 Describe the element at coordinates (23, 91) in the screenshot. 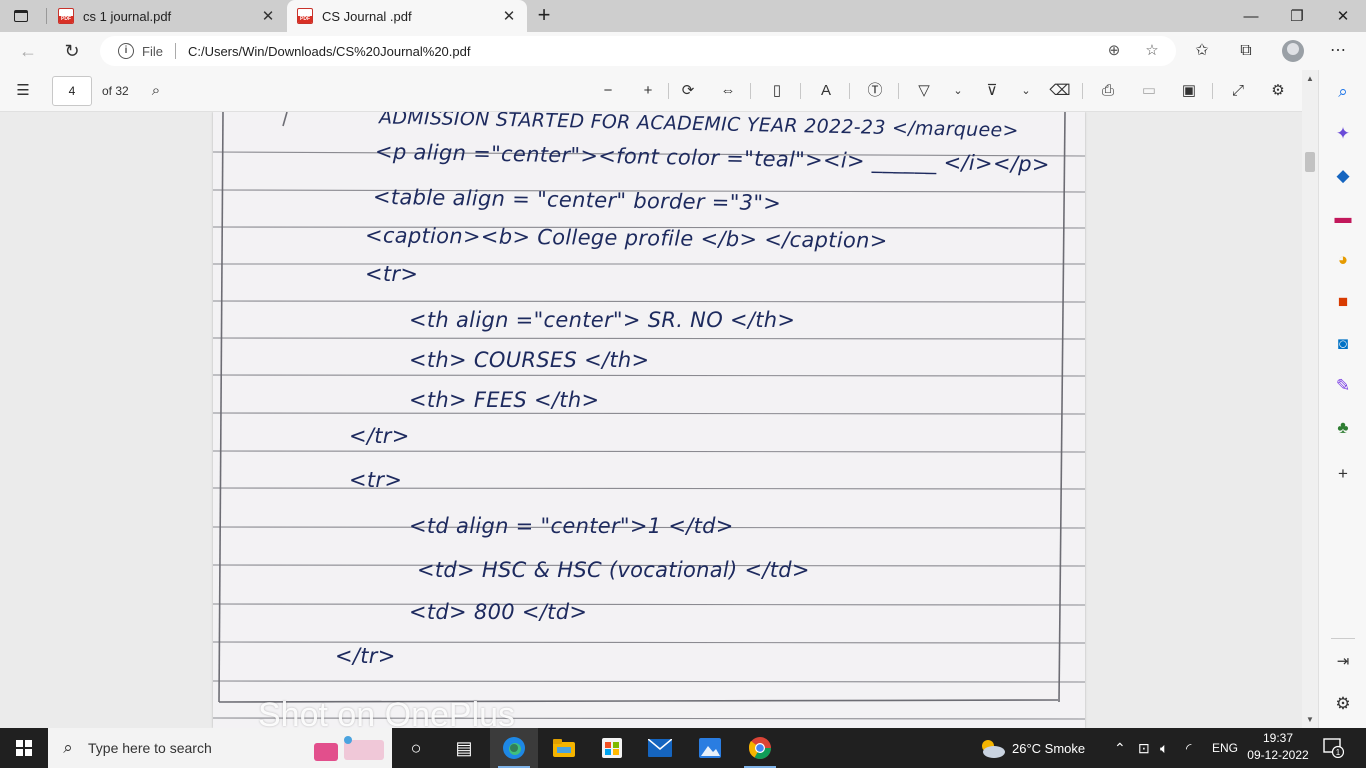

I see `contents-icon: ☰` at that location.